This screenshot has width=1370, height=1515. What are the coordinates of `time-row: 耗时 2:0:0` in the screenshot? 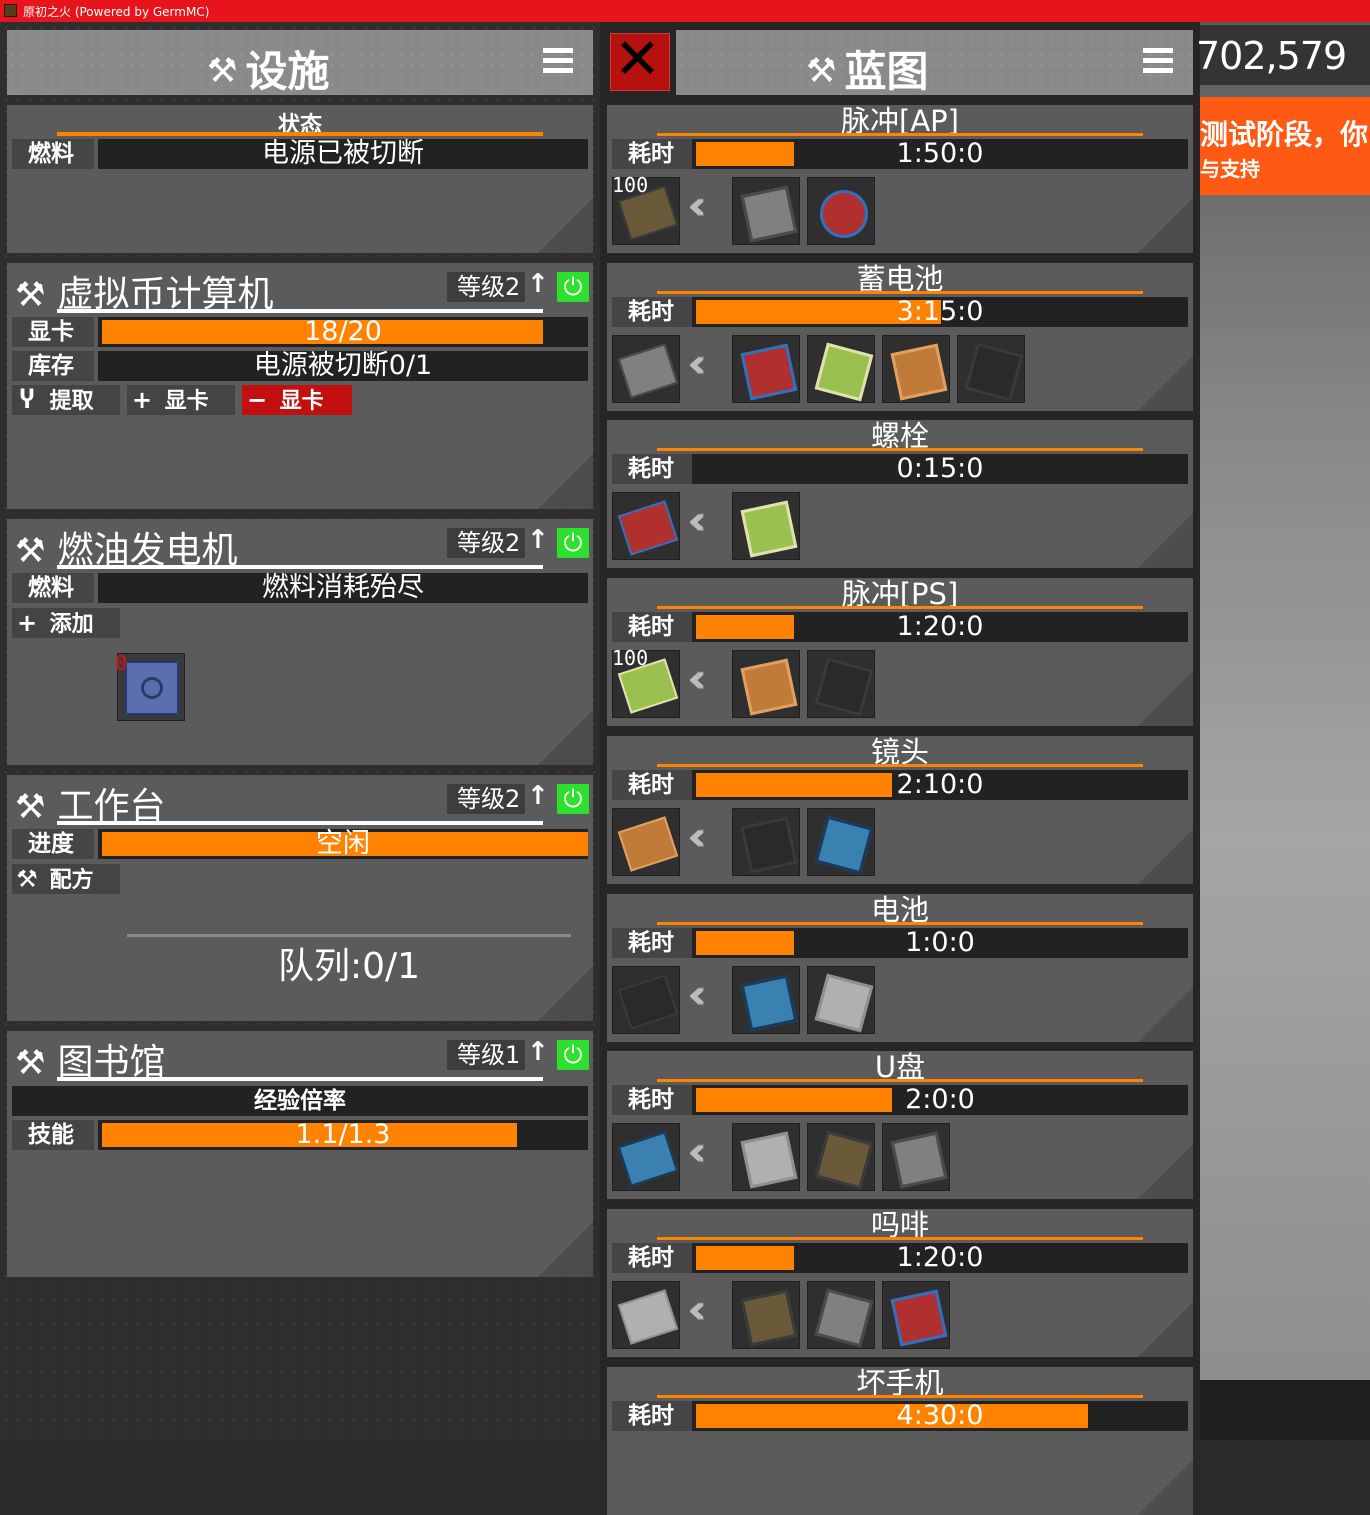 It's located at (900, 1100).